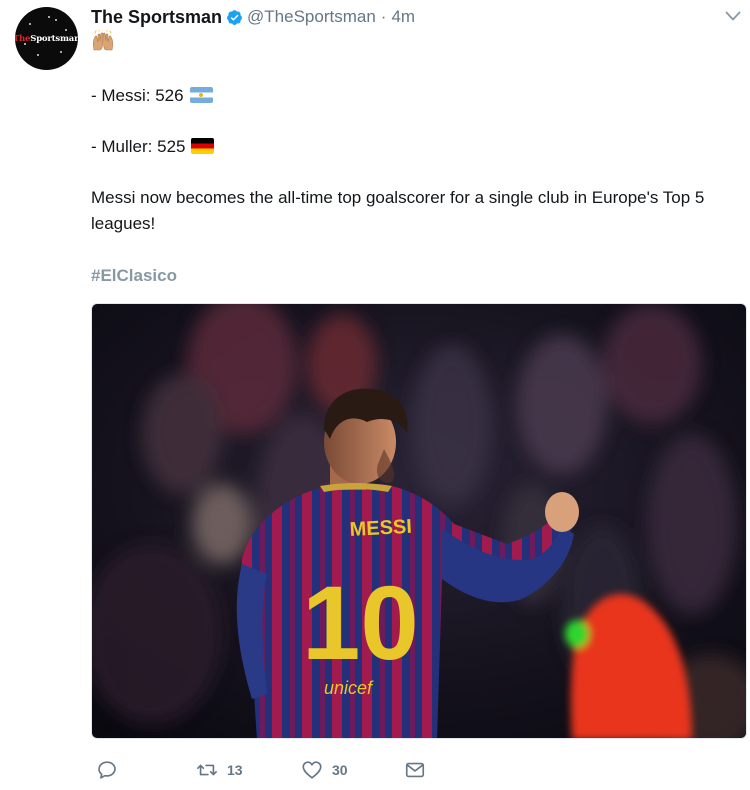 Image resolution: width=750 pixels, height=790 pixels. Describe the element at coordinates (134, 276) in the screenshot. I see `hashtag-link: #ElClasico` at that location.